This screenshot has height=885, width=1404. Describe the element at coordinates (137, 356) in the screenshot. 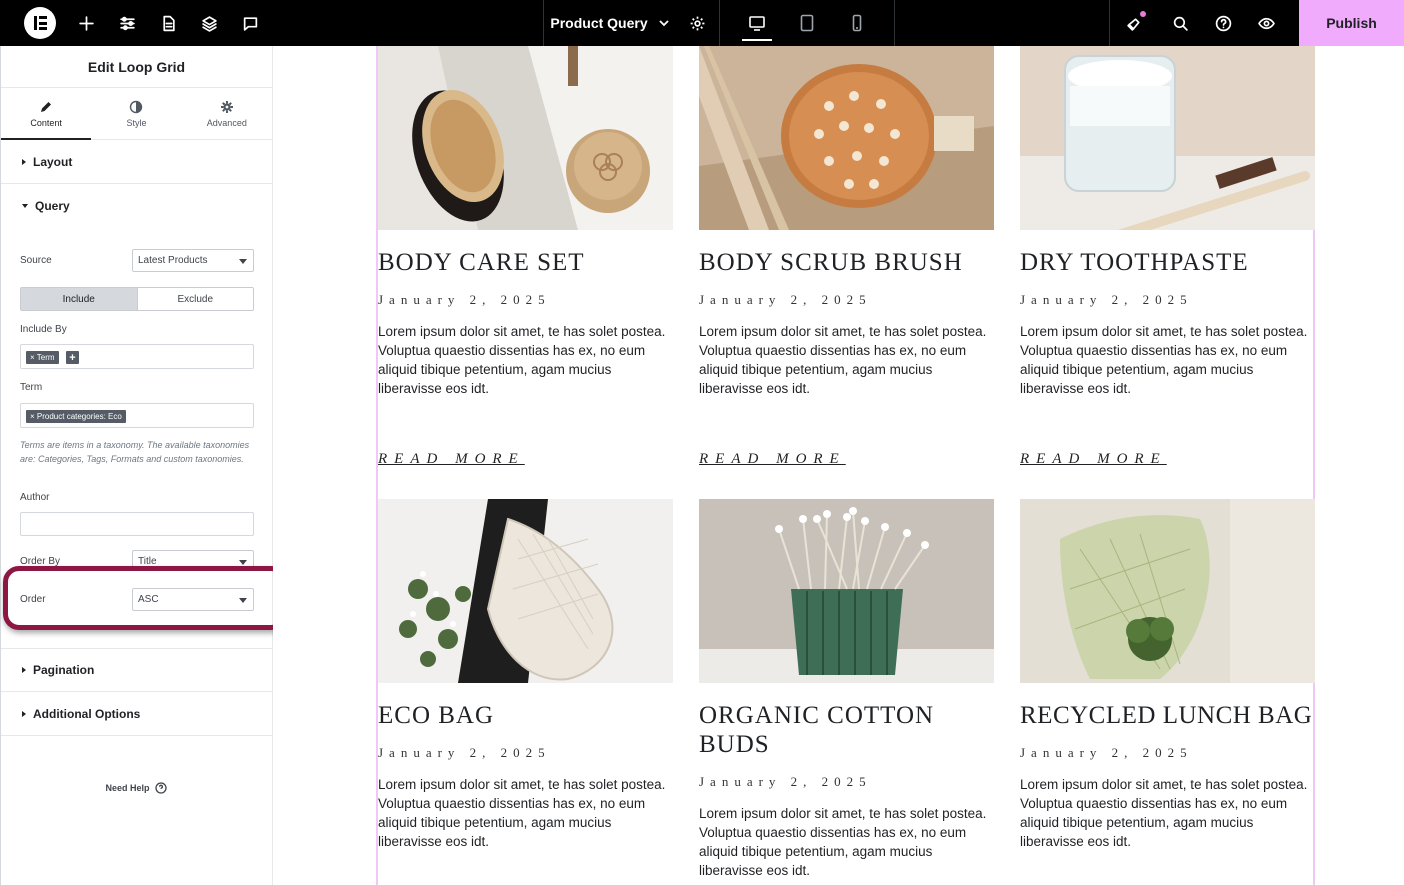

I see `include-by-field: × Term +` at that location.